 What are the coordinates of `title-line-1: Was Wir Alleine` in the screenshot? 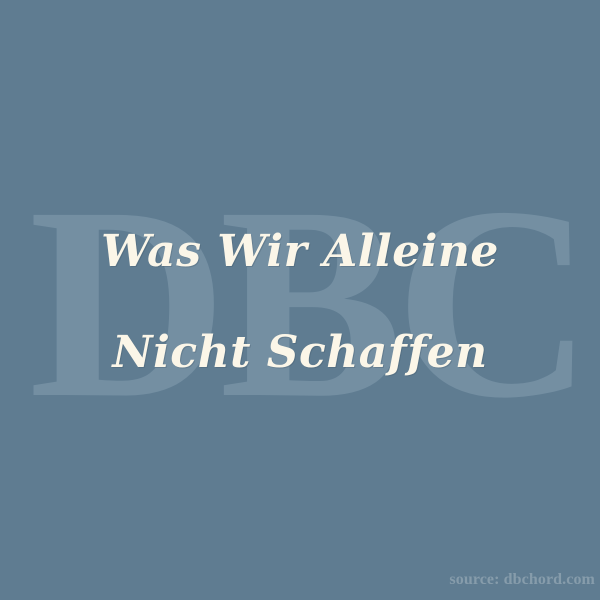 It's located at (300, 251).